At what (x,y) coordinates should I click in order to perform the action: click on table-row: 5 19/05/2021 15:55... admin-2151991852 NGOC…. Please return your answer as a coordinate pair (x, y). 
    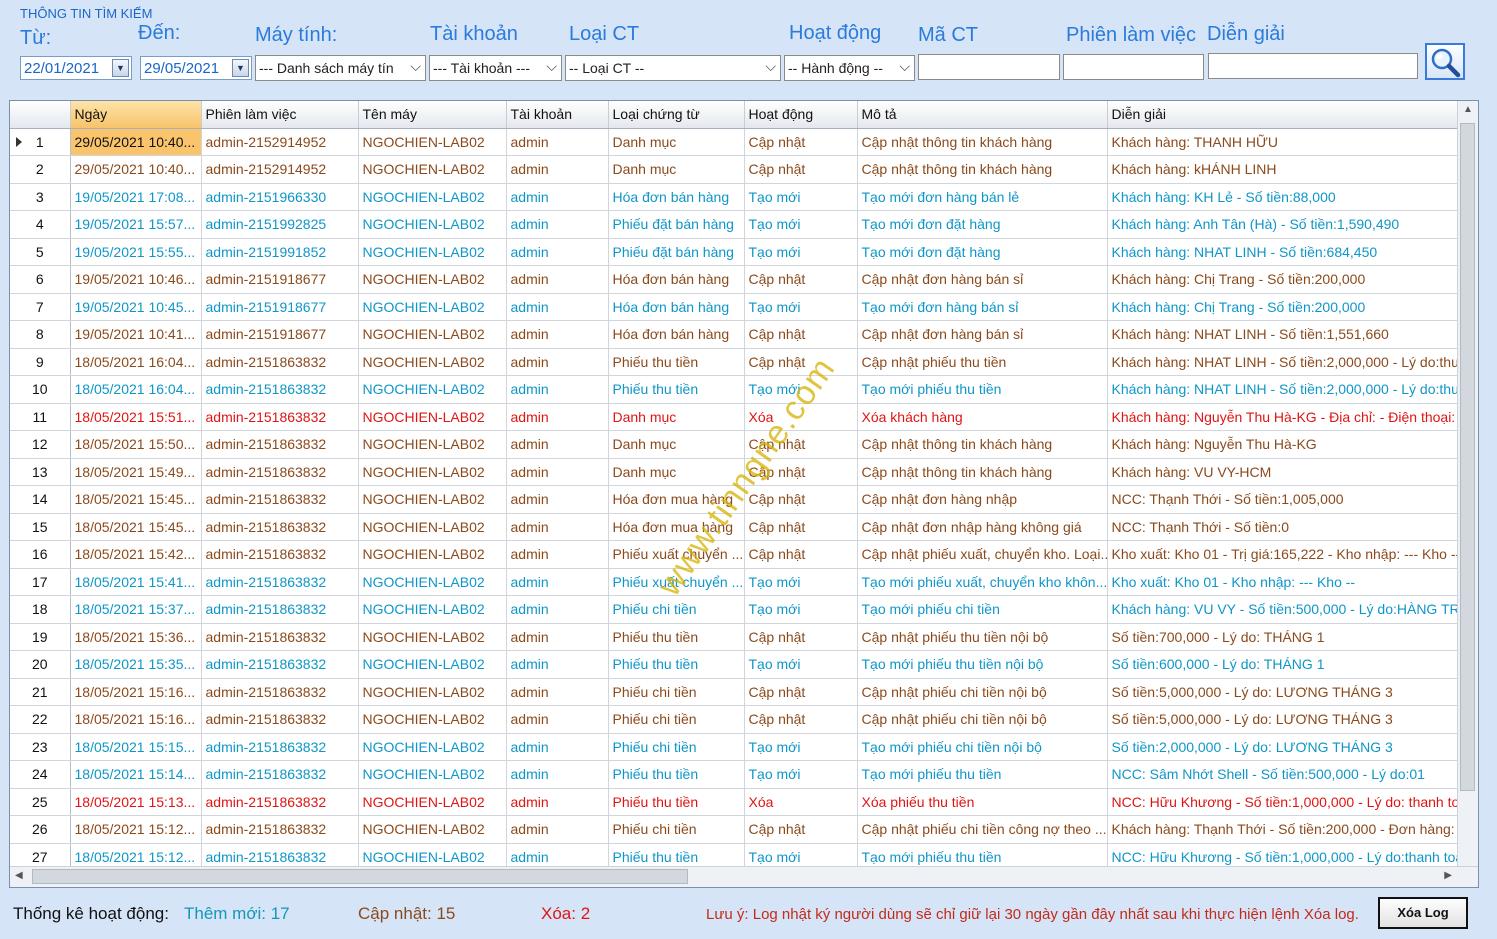
    Looking at the image, I should click on (735, 252).